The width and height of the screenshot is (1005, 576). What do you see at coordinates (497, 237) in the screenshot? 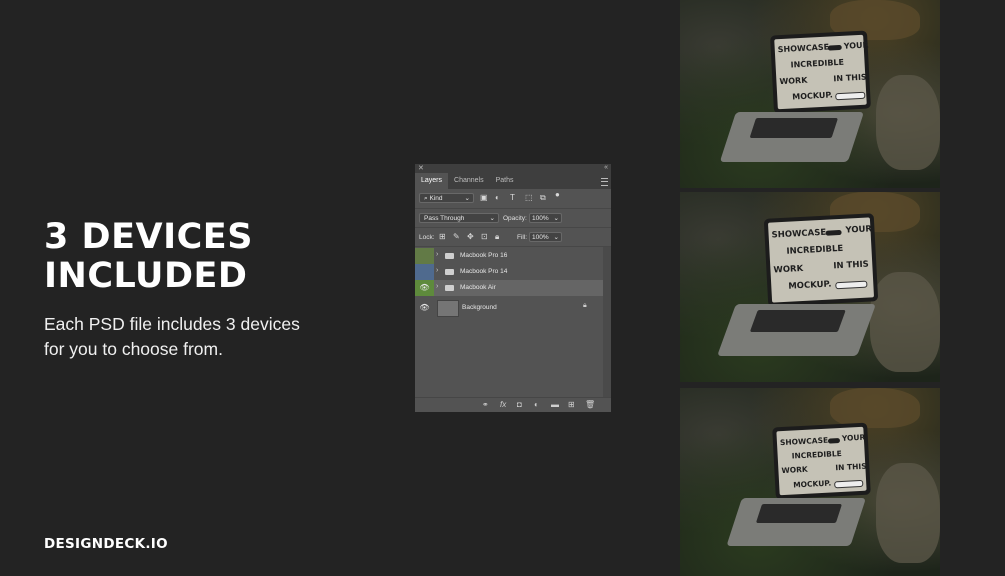
I see `lock-all-icon: 🔒︎` at bounding box center [497, 237].